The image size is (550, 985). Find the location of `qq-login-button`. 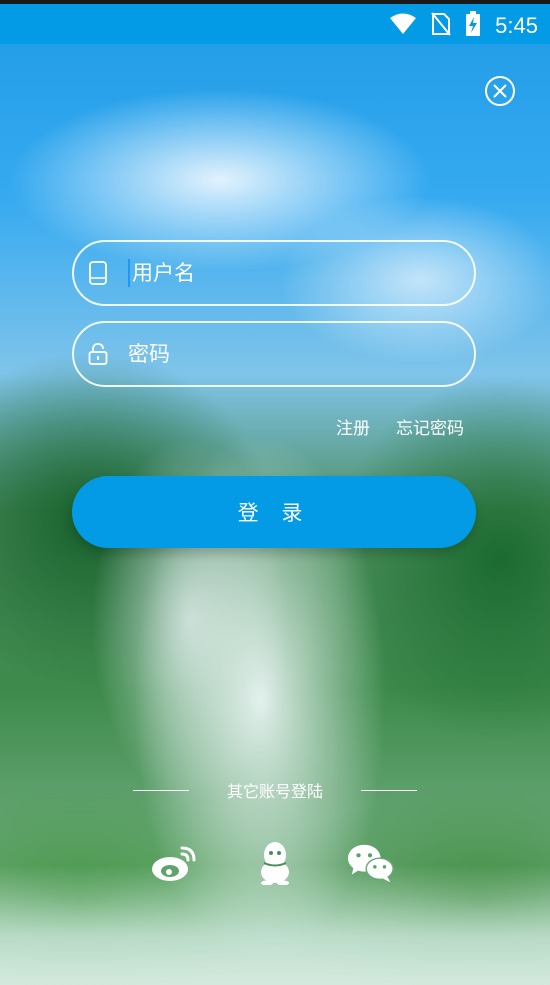

qq-login-button is located at coordinates (275, 863).